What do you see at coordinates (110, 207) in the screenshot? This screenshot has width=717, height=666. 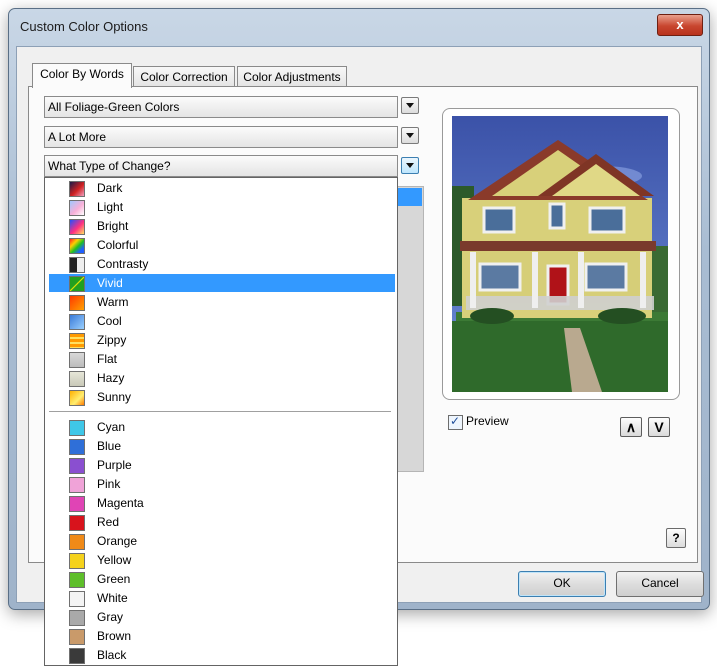 I see `dropdown-item-label: Light` at bounding box center [110, 207].